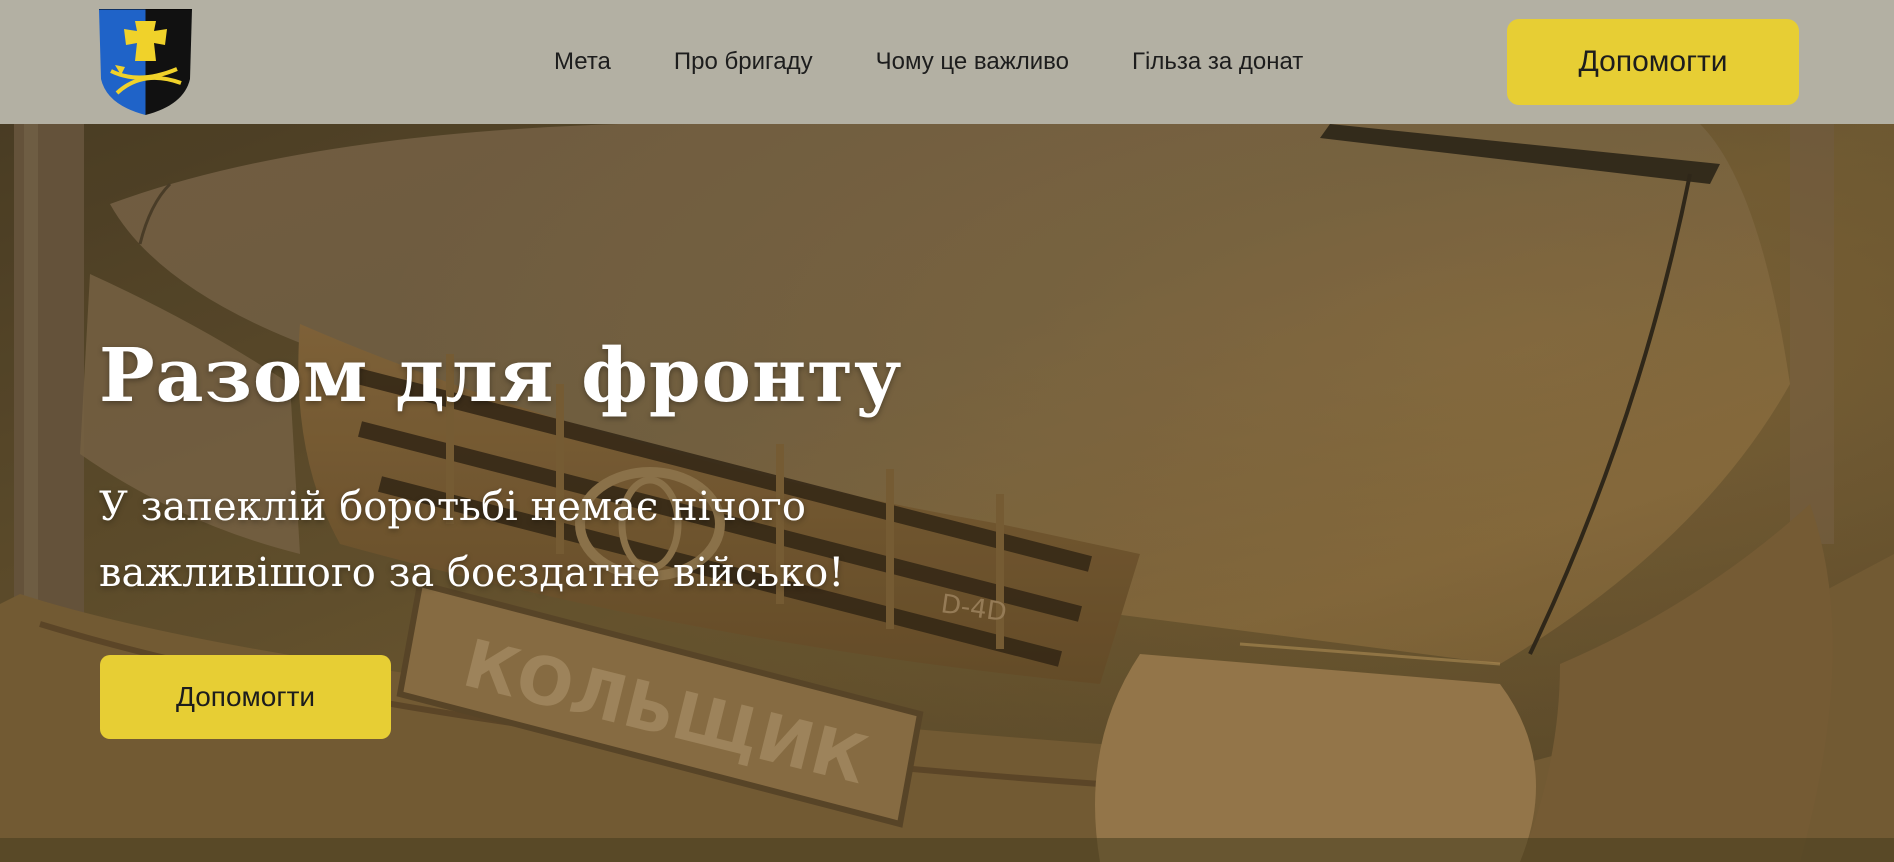  I want to click on nav-item-shell-for-donation: Гільза за донат, so click(1217, 62).